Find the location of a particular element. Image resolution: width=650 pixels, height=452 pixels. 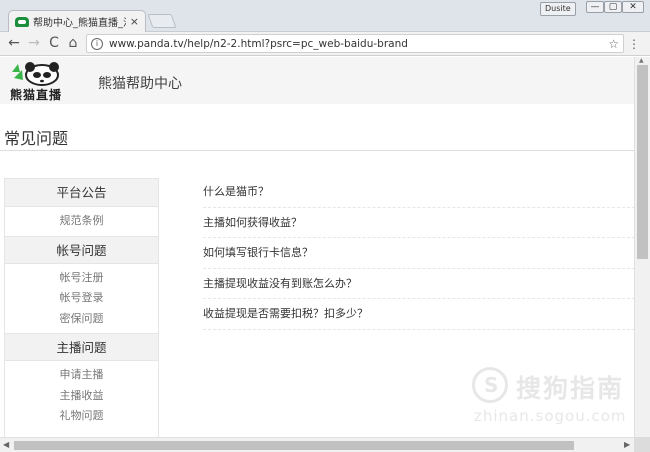

maximize-button: ▢ is located at coordinates (613, 7).